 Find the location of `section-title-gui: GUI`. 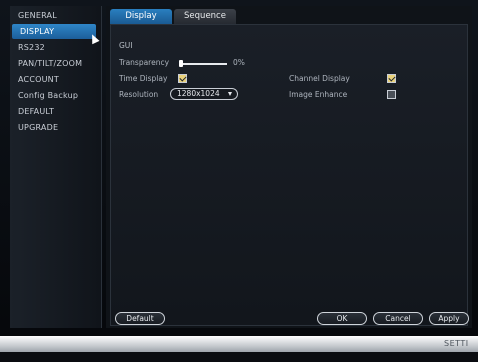

section-title-gui: GUI is located at coordinates (126, 45).